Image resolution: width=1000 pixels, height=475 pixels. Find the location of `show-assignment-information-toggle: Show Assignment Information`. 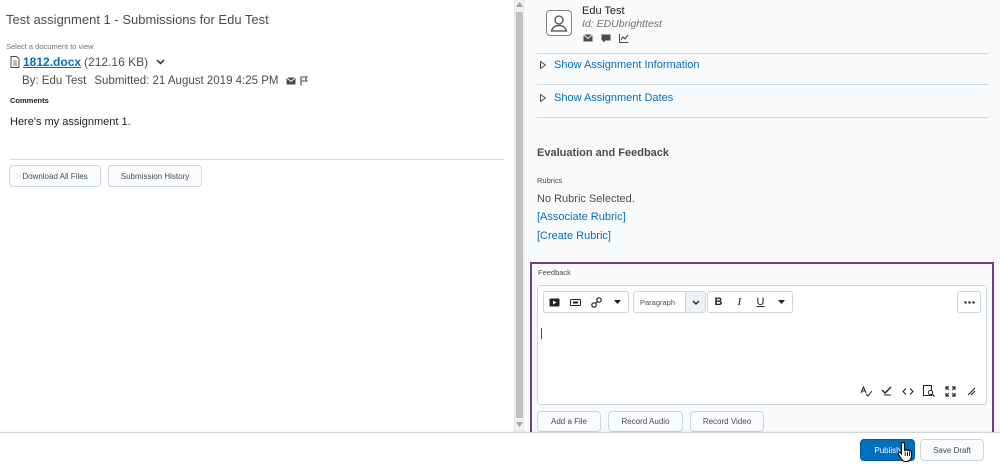

show-assignment-information-toggle: Show Assignment Information is located at coordinates (620, 65).